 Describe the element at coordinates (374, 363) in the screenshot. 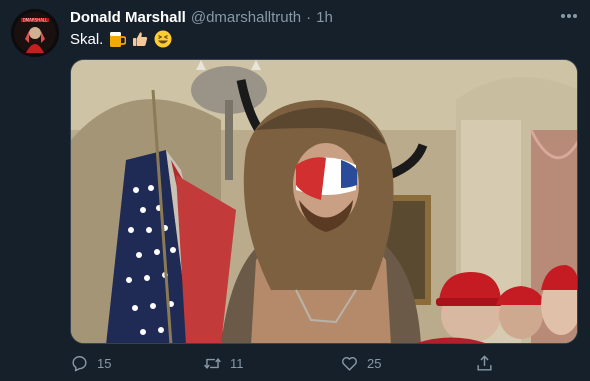

I see `like-count: 25` at that location.